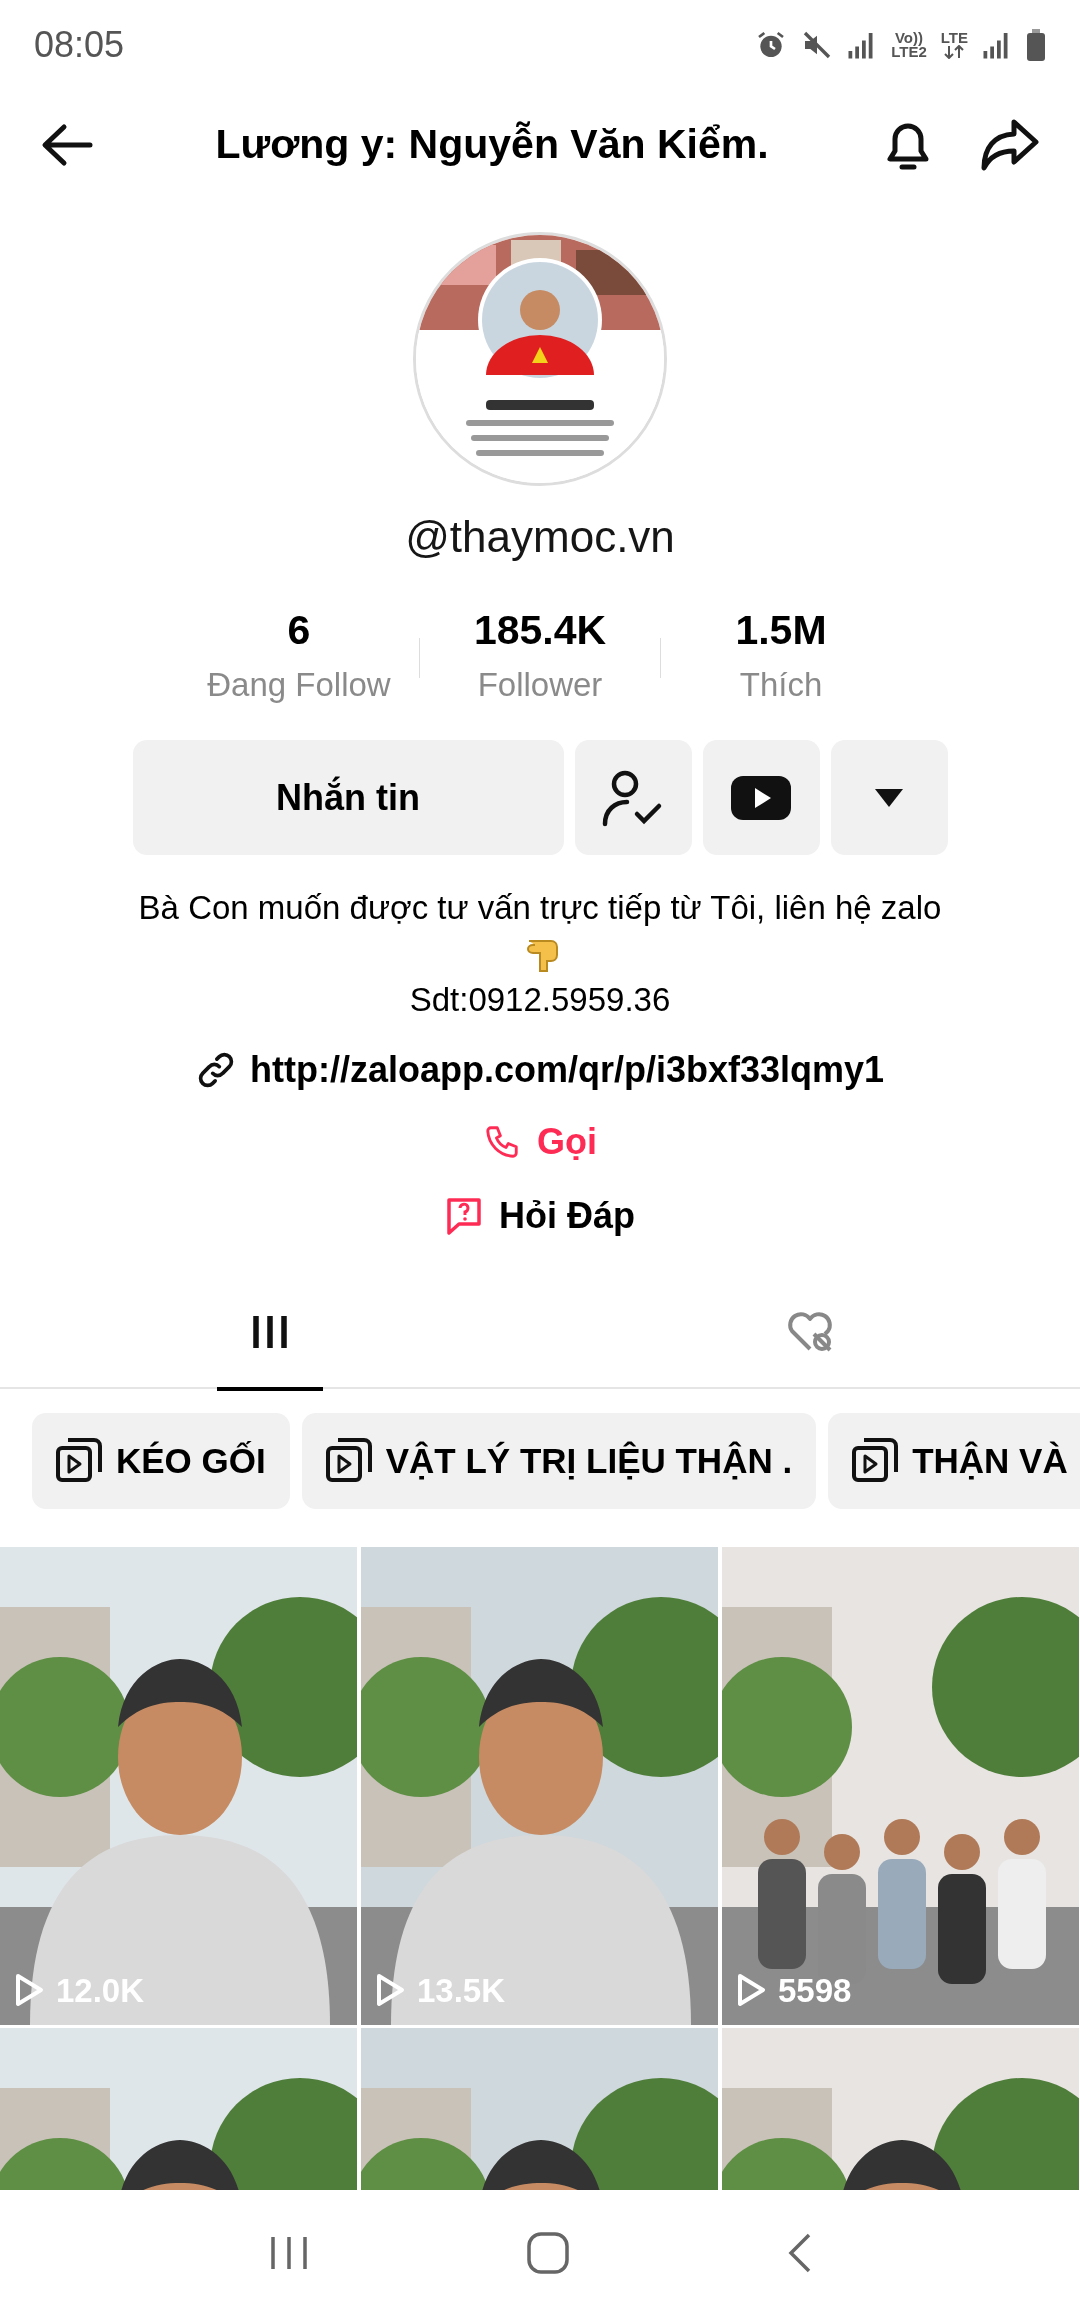 This screenshot has height=2316, width=1080. Describe the element at coordinates (161, 1461) in the screenshot. I see `playlist-chip: KÉO GỐI` at that location.